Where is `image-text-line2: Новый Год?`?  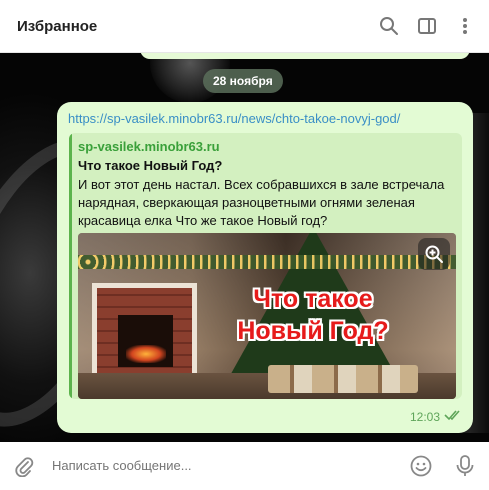
image-text-line2: Новый Год? is located at coordinates (313, 331).